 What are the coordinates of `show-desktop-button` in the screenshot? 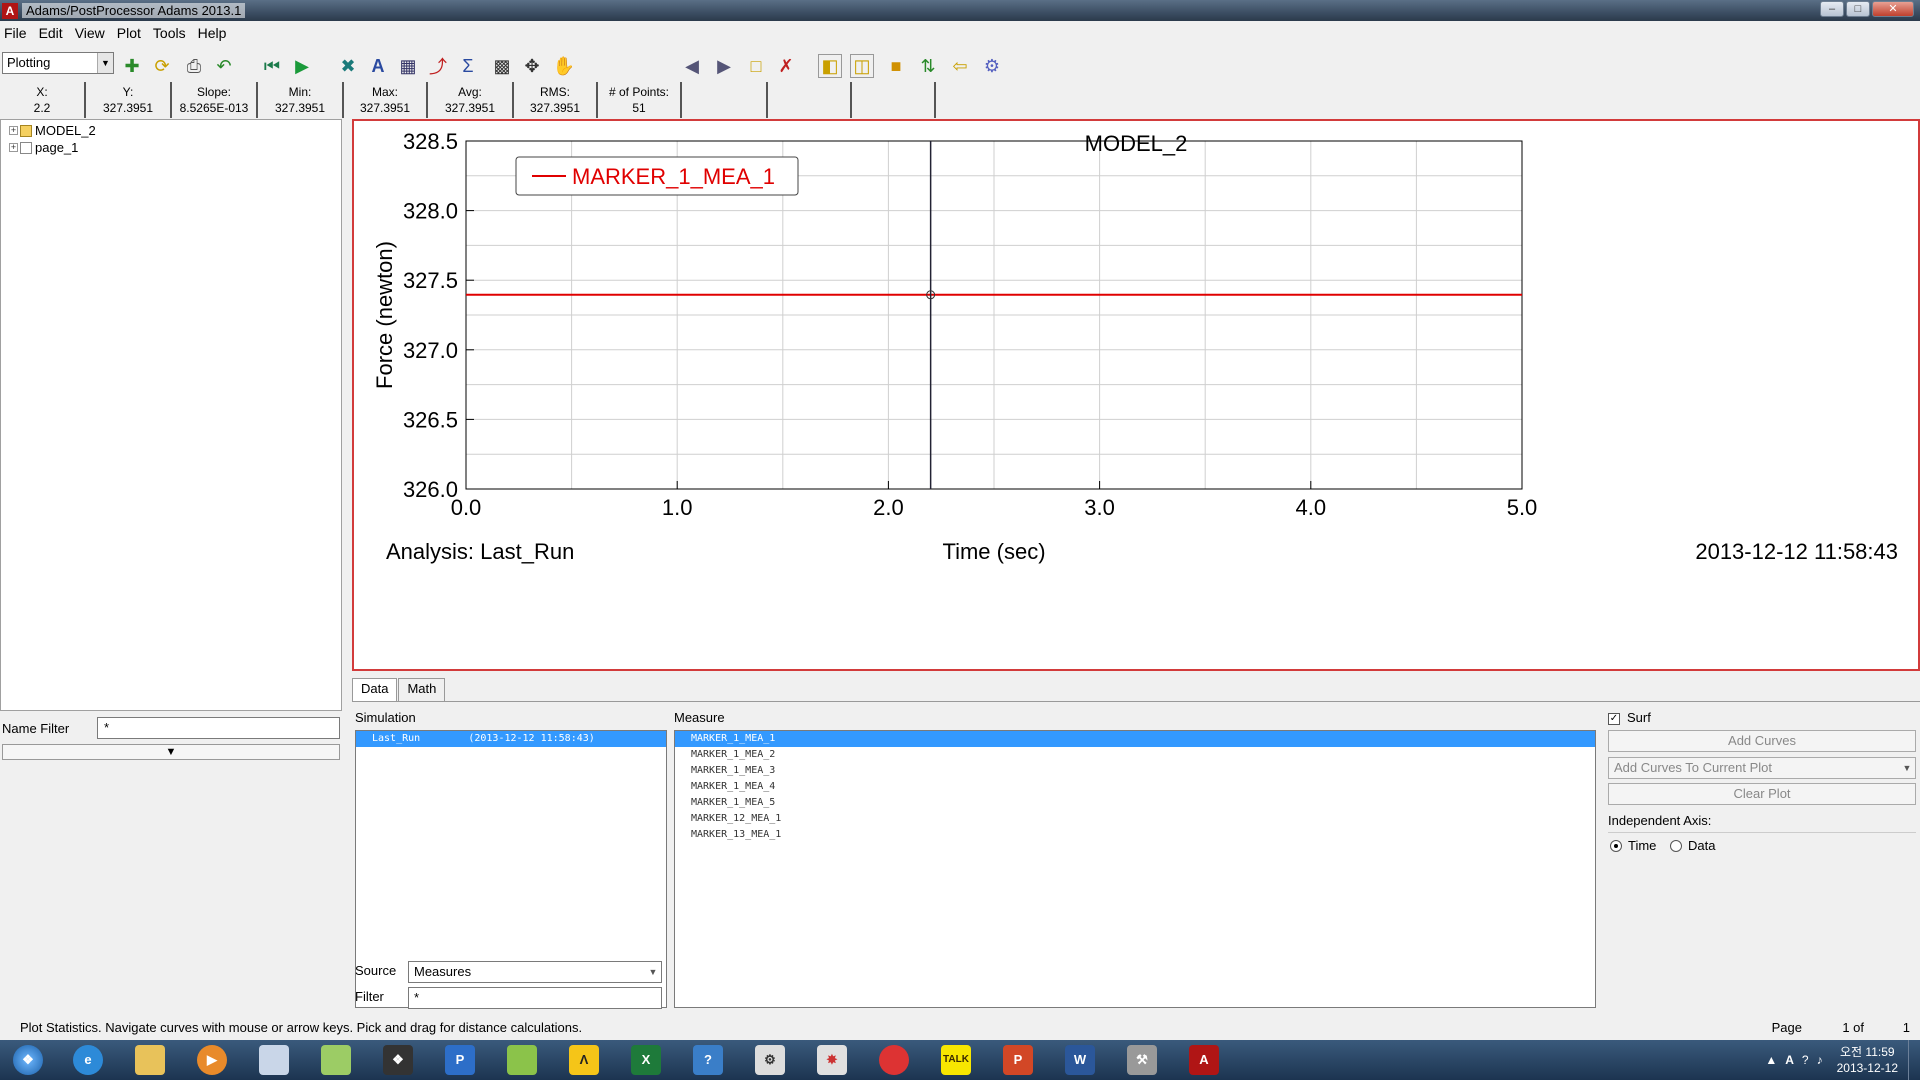 It's located at (1914, 1060).